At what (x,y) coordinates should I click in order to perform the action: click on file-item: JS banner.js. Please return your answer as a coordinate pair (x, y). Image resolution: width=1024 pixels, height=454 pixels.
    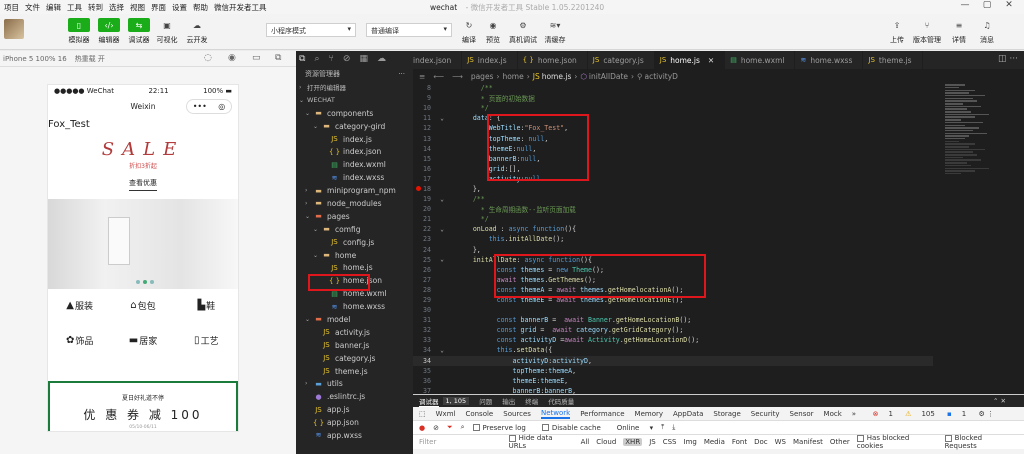
    Looking at the image, I should click on (354, 345).